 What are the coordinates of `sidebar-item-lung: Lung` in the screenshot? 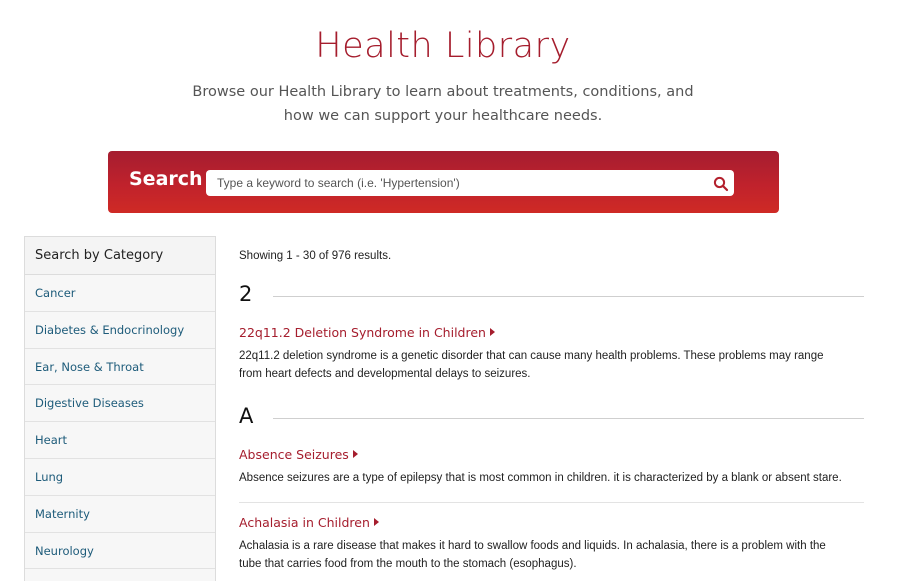 It's located at (120, 477).